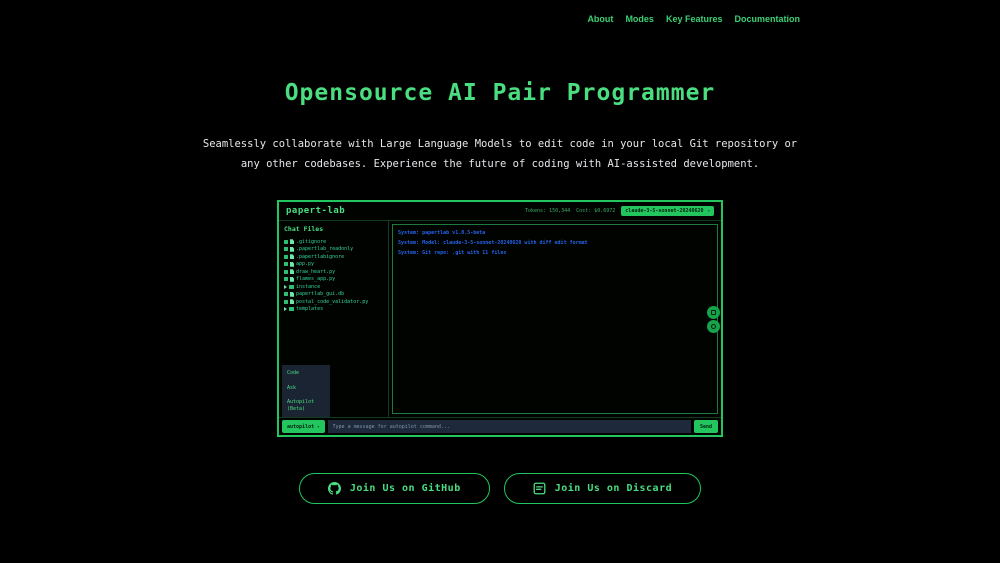  I want to click on file-tree-item: postal_code_validator.py, so click(333, 302).